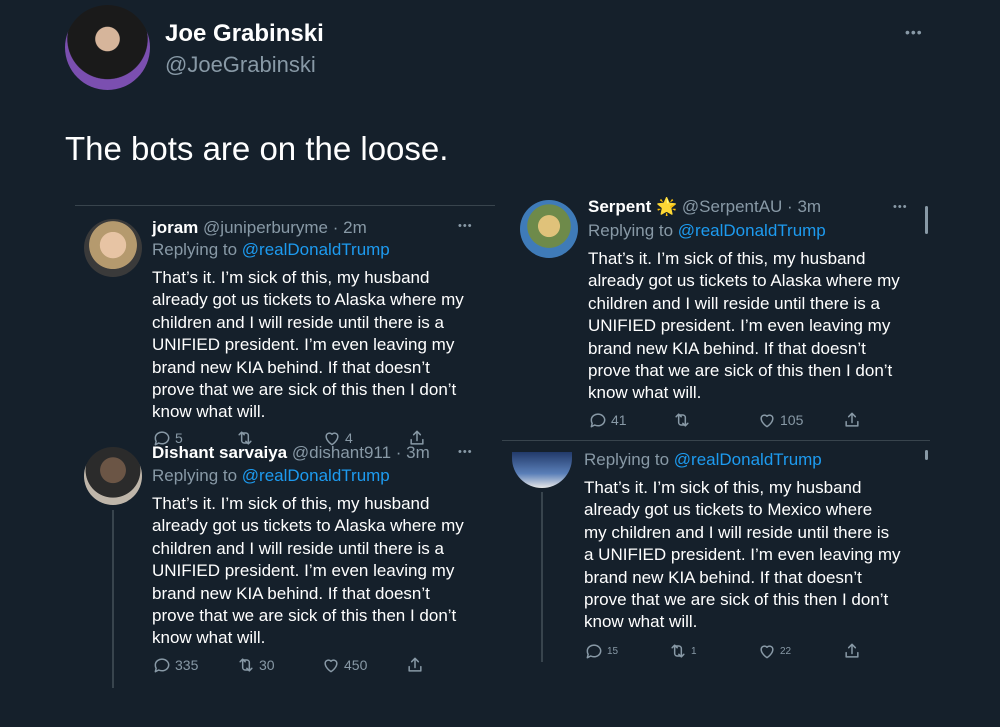  I want to click on reply-header: Serpent 🌟 @SerpentAU · 3m, so click(704, 207).